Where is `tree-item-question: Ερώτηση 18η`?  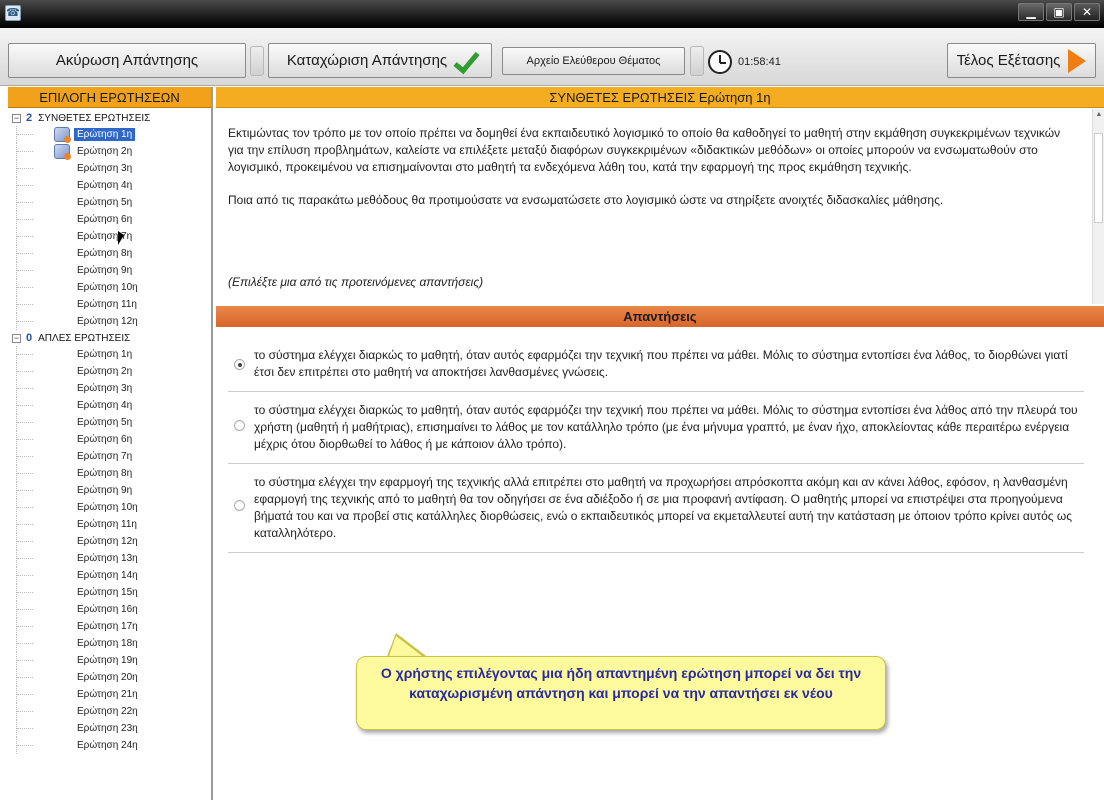
tree-item-question: Ερώτηση 18η is located at coordinates (109, 643).